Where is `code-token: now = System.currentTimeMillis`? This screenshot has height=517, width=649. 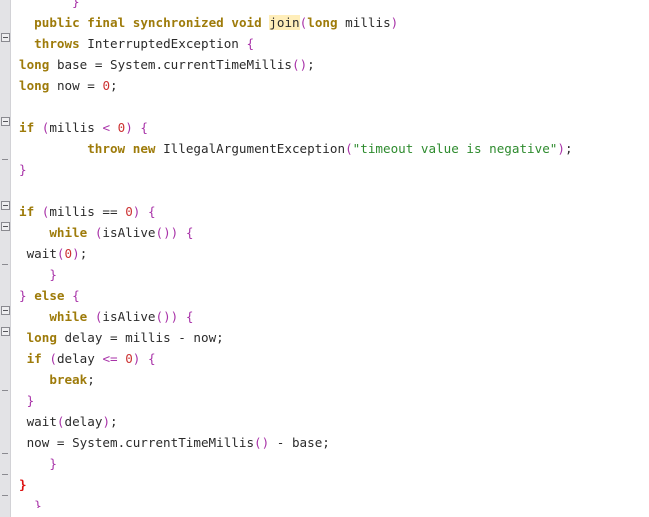
code-token: now = System.currentTimeMillis is located at coordinates (140, 442).